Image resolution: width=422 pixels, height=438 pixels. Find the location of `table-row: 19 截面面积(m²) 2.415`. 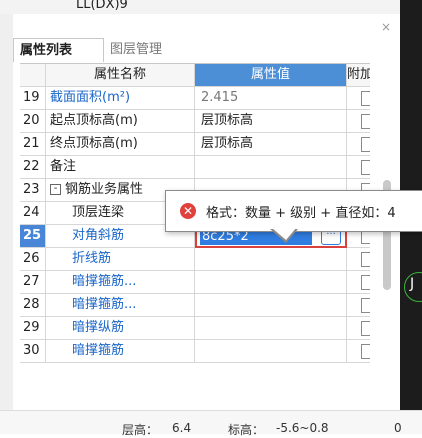

table-row: 19 截面面积(m²) 2.415 is located at coordinates (195, 98).